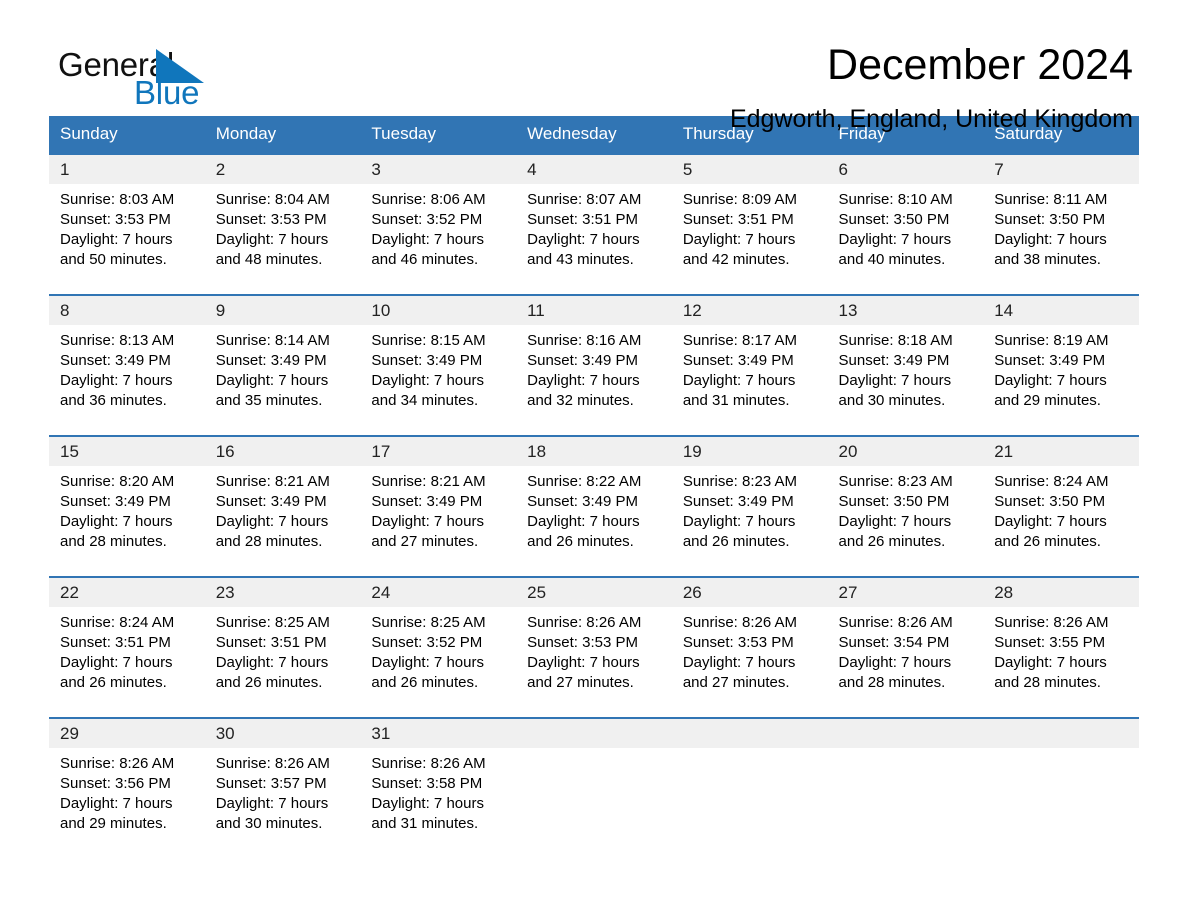 The image size is (1188, 918). I want to click on sunset-text: Sunset: 3:57 PM, so click(271, 783).